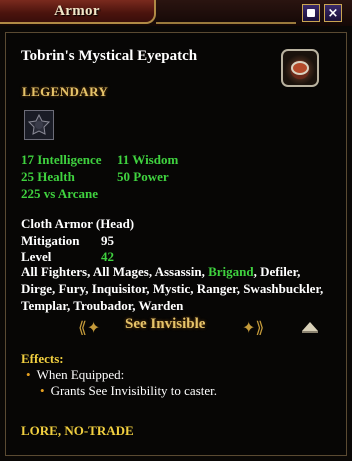  What do you see at coordinates (109, 56) in the screenshot?
I see `item-name: Tobrin's Mystical Eyepatch` at bounding box center [109, 56].